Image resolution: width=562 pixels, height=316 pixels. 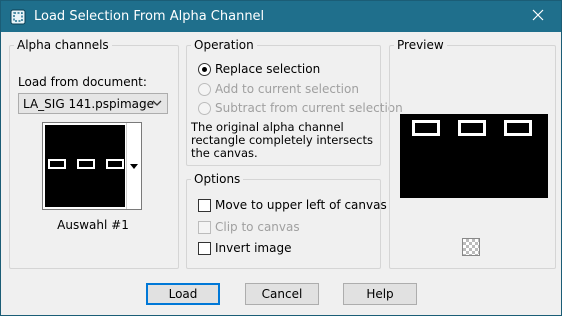 What do you see at coordinates (301, 205) in the screenshot?
I see `checkbox-label: Move to upper left of canvas` at bounding box center [301, 205].